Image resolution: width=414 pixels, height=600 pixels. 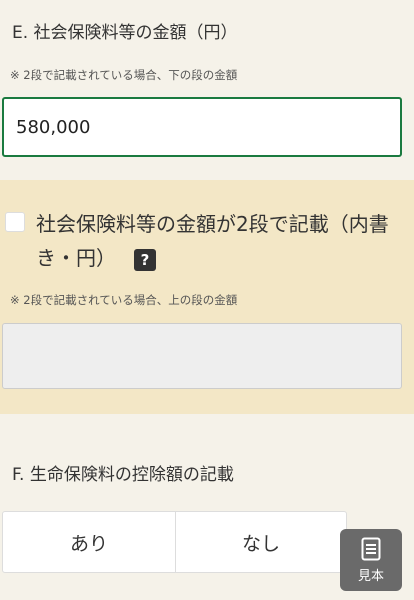 What do you see at coordinates (124, 75) in the screenshot?
I see `section-e-note: ※ 2段で記載されている場合、下の段の金額` at bounding box center [124, 75].